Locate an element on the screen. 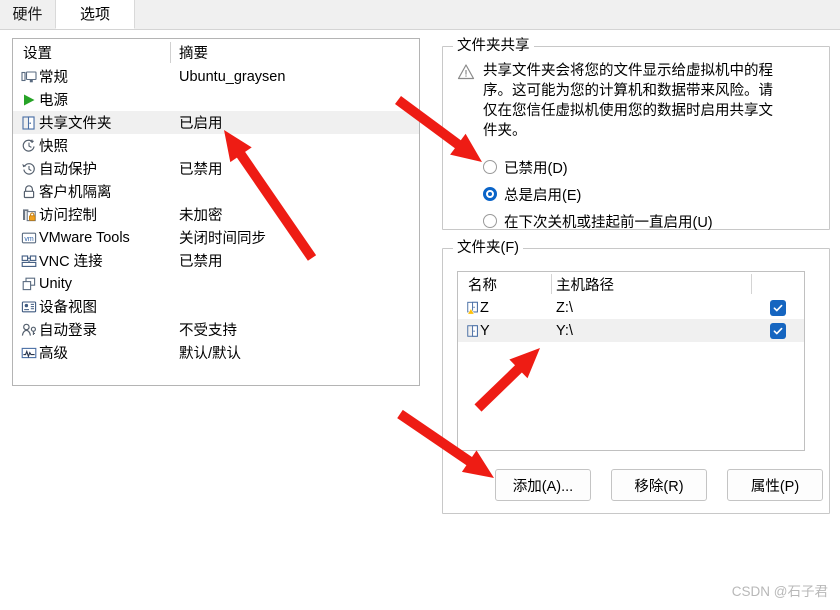 This screenshot has height=610, width=840. tab-hardware-label: 硬件 is located at coordinates (27, 14).